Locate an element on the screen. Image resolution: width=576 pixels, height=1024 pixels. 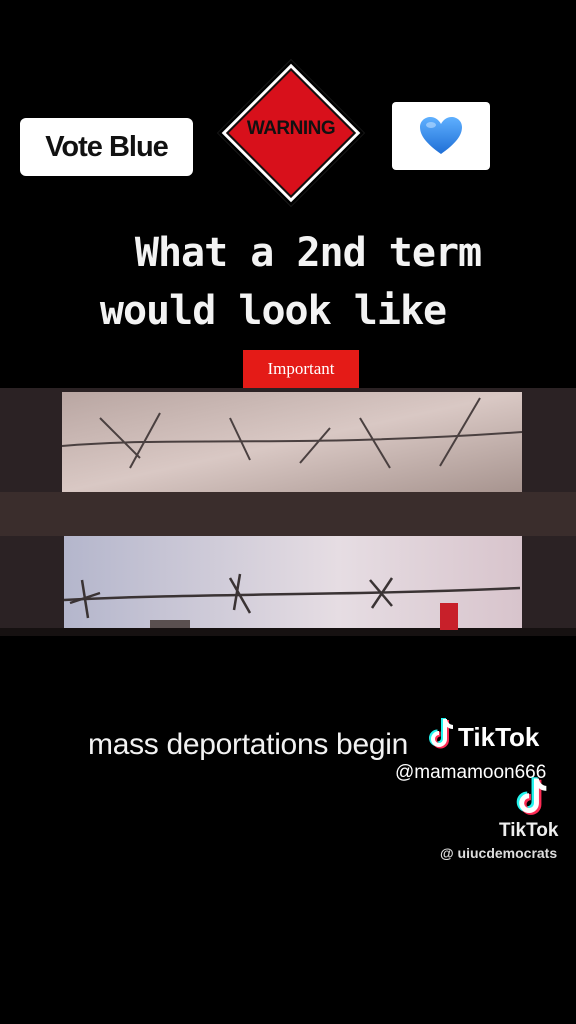
video-caption: mass deportations begin is located at coordinates (248, 744).